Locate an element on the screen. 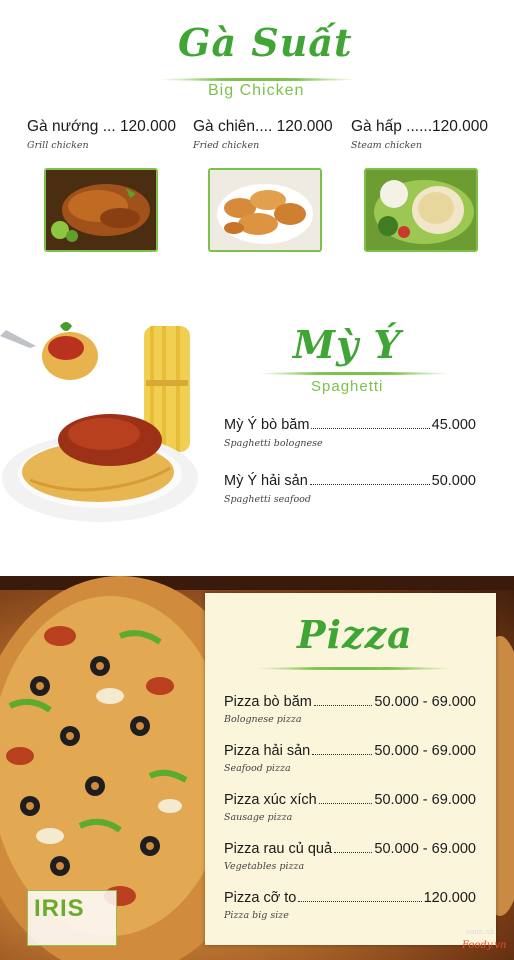 The image size is (514, 960). foody-watermark-user: oanh.nk is located at coordinates (480, 932).